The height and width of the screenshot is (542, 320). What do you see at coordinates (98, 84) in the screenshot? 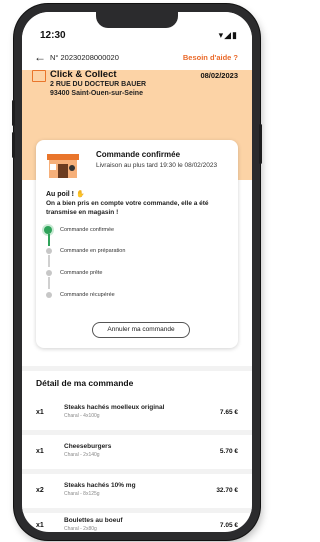
I see `store-address-line1: 2 RUE DU DOCTEUR BAUER` at bounding box center [98, 84].